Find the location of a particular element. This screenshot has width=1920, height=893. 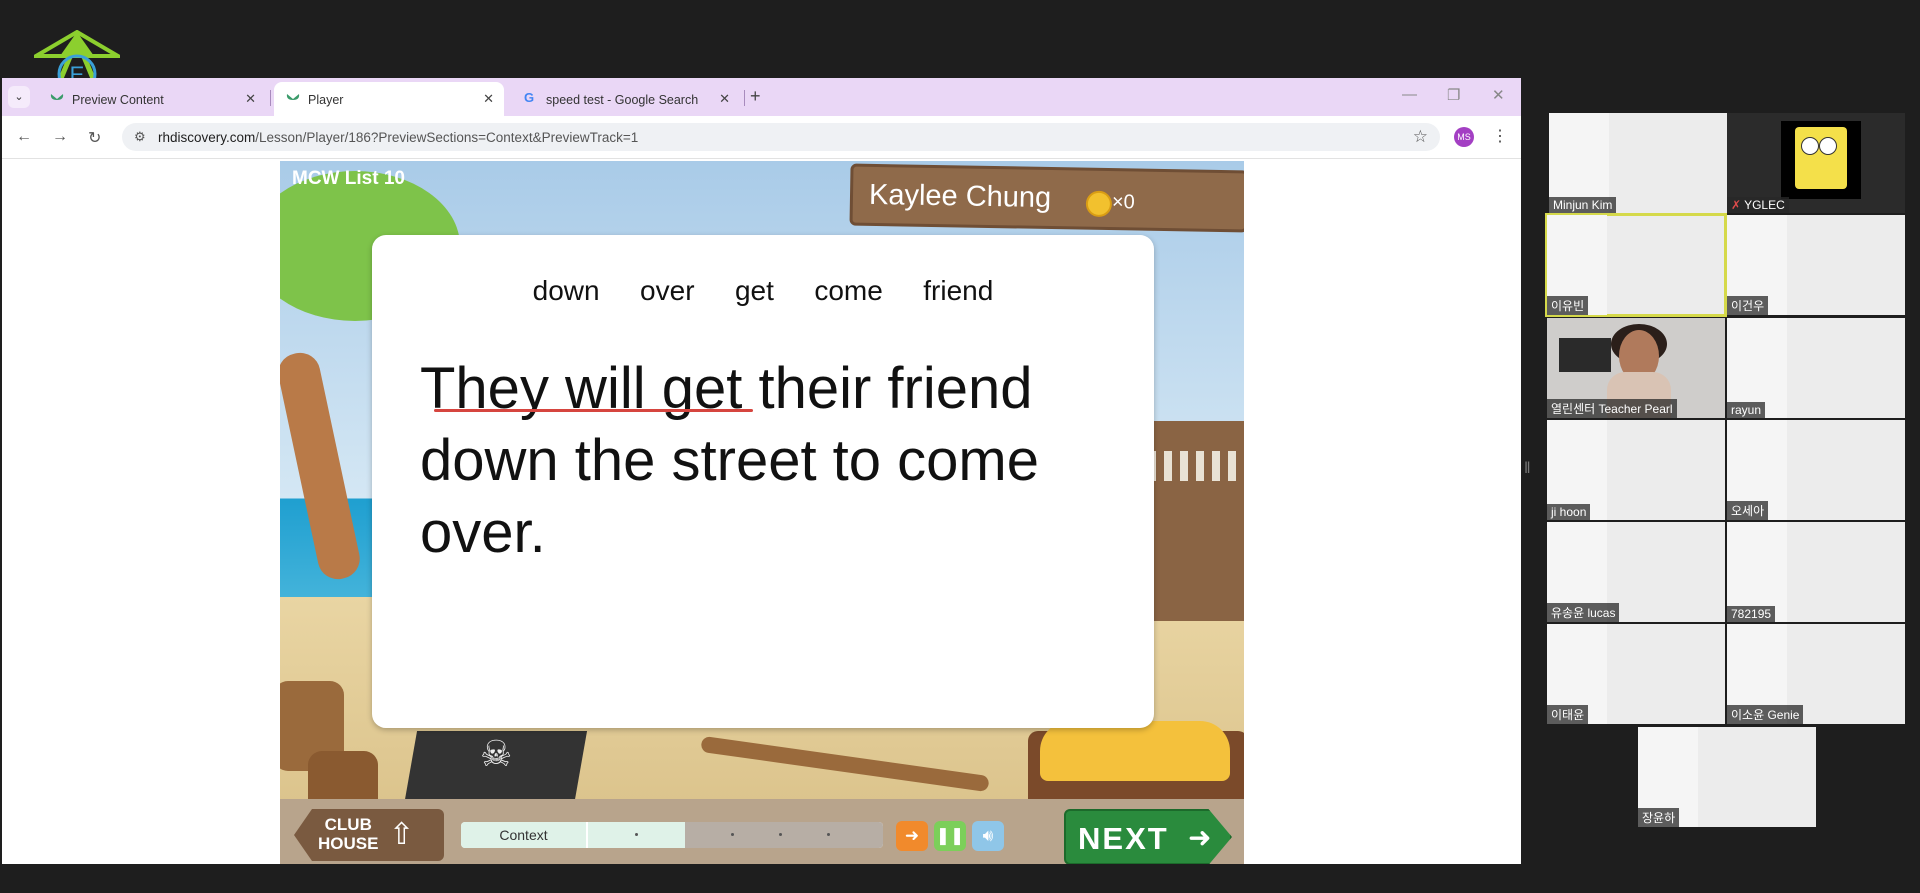

participant-tile: ji hoon is located at coordinates (1636, 470).